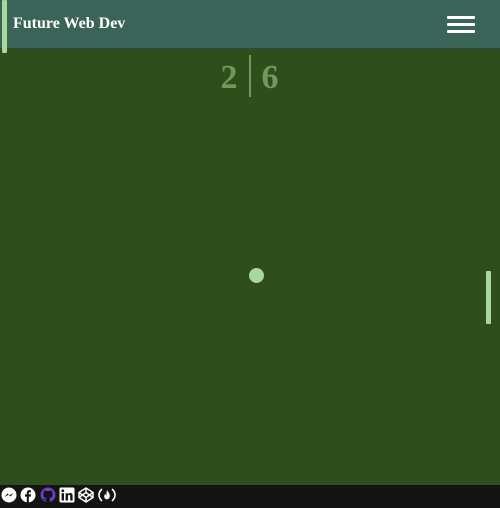  I want to click on hamburger-menu-icon, so click(461, 25).